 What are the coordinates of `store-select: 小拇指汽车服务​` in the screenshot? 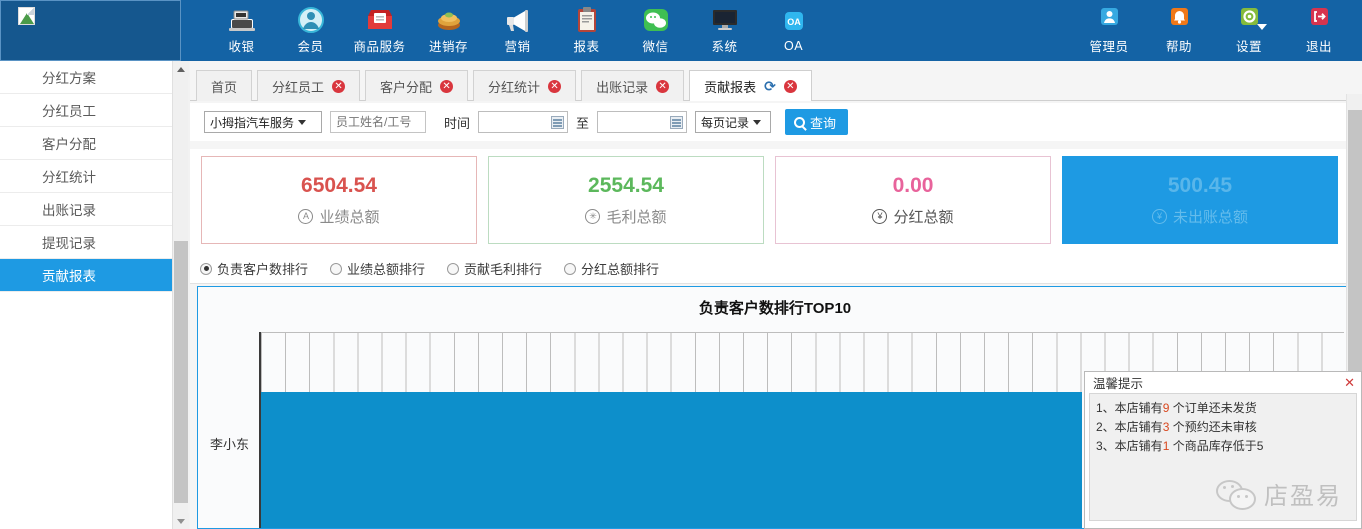 It's located at (263, 122).